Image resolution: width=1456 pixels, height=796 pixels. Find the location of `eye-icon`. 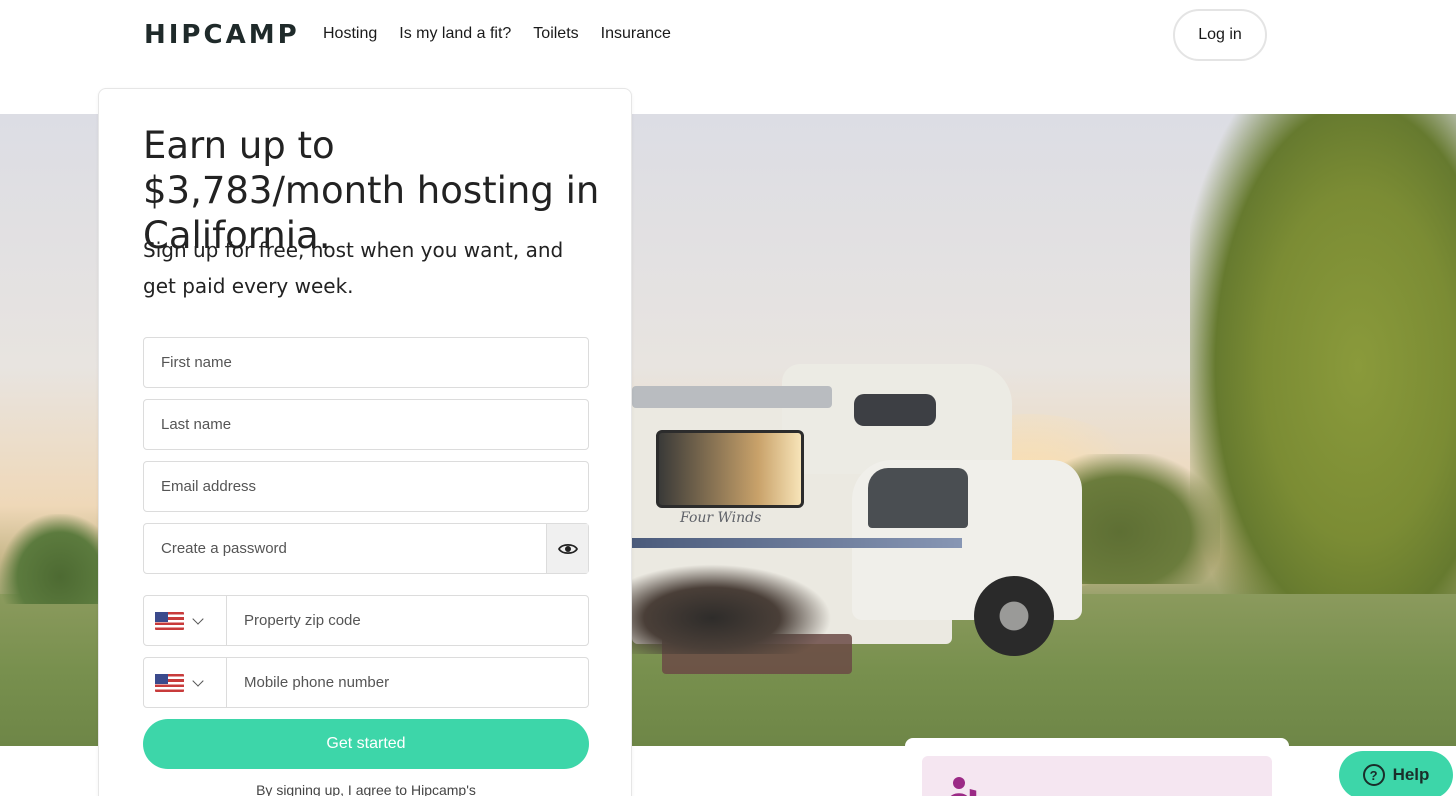

eye-icon is located at coordinates (567, 548).